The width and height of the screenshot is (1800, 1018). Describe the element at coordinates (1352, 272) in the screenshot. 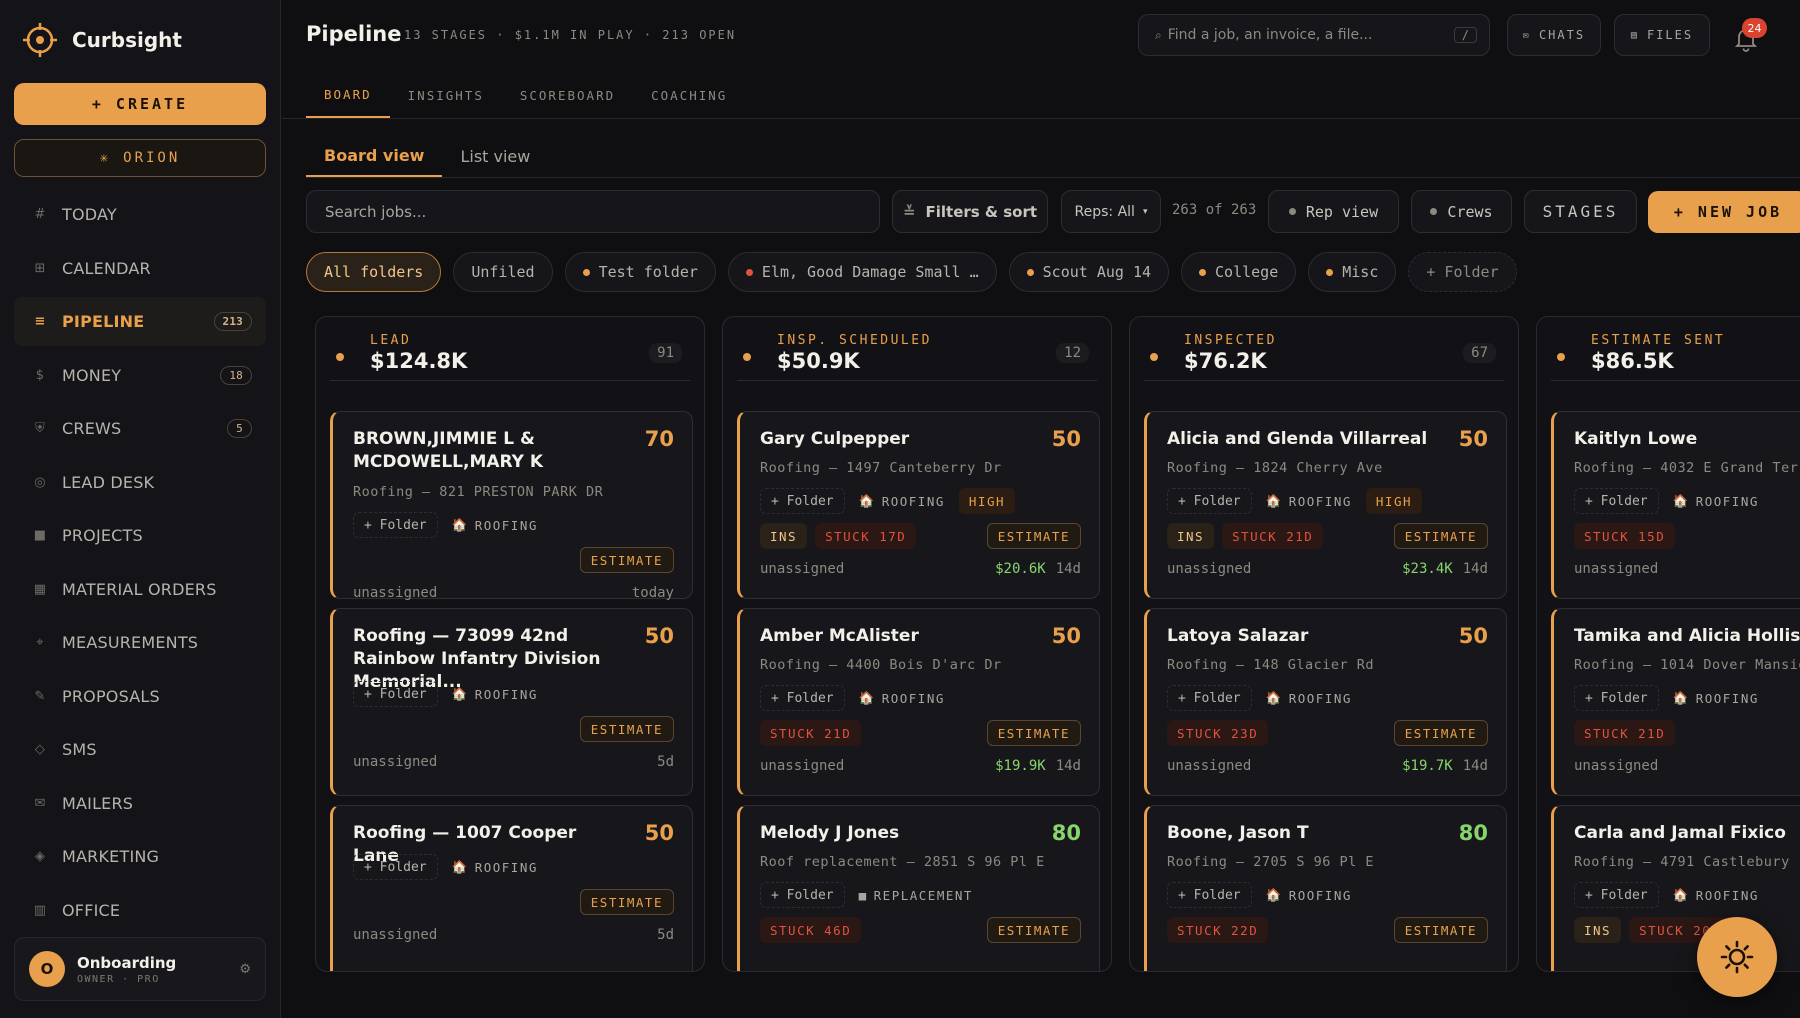

I see `folder-chip: Misc` at that location.